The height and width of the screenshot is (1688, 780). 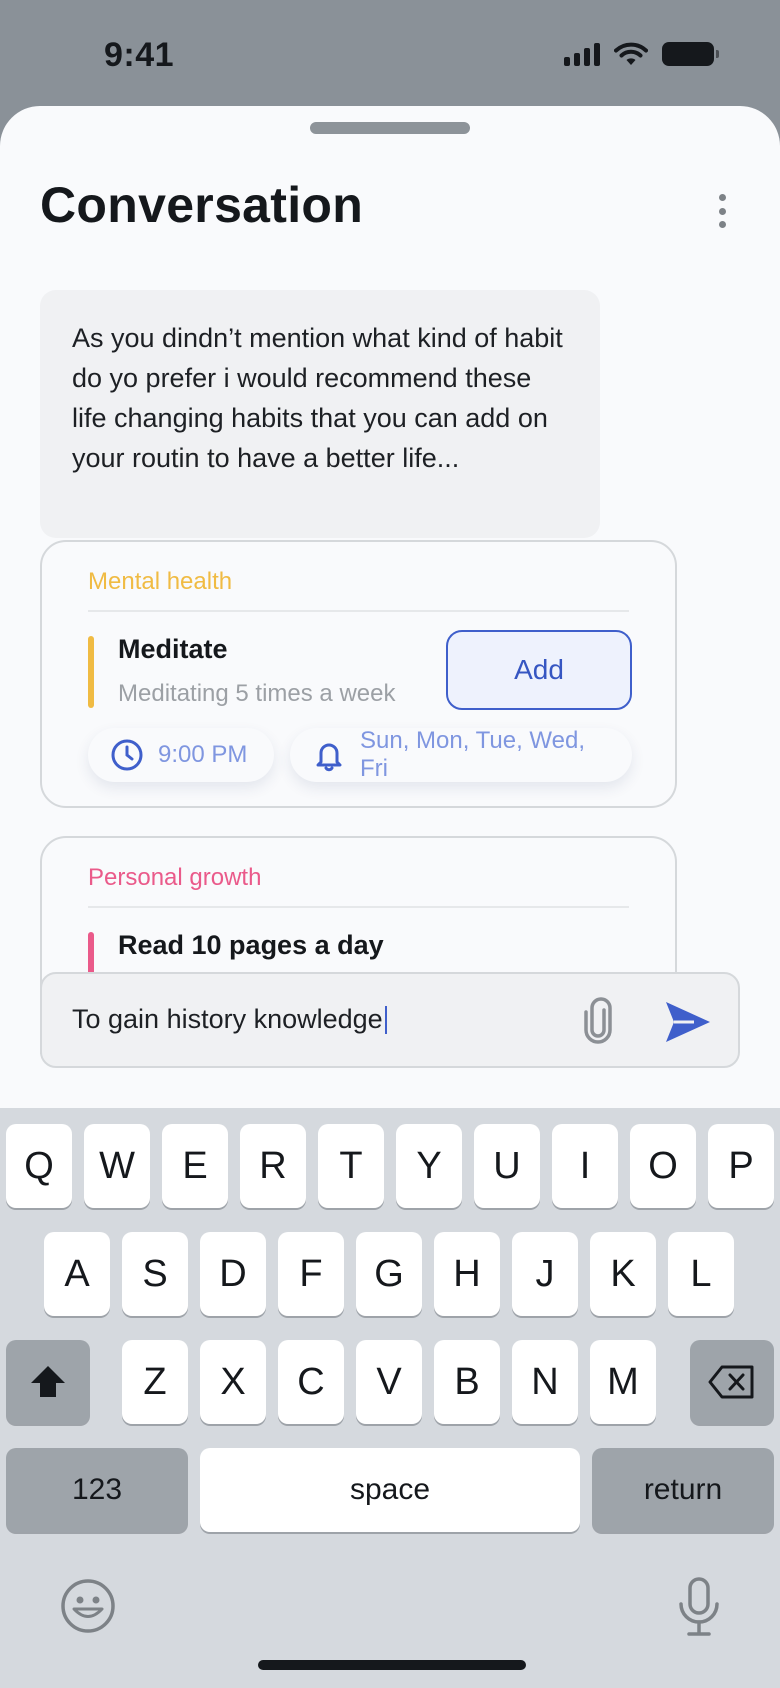 What do you see at coordinates (389, 1382) in the screenshot?
I see `key-v: V` at bounding box center [389, 1382].